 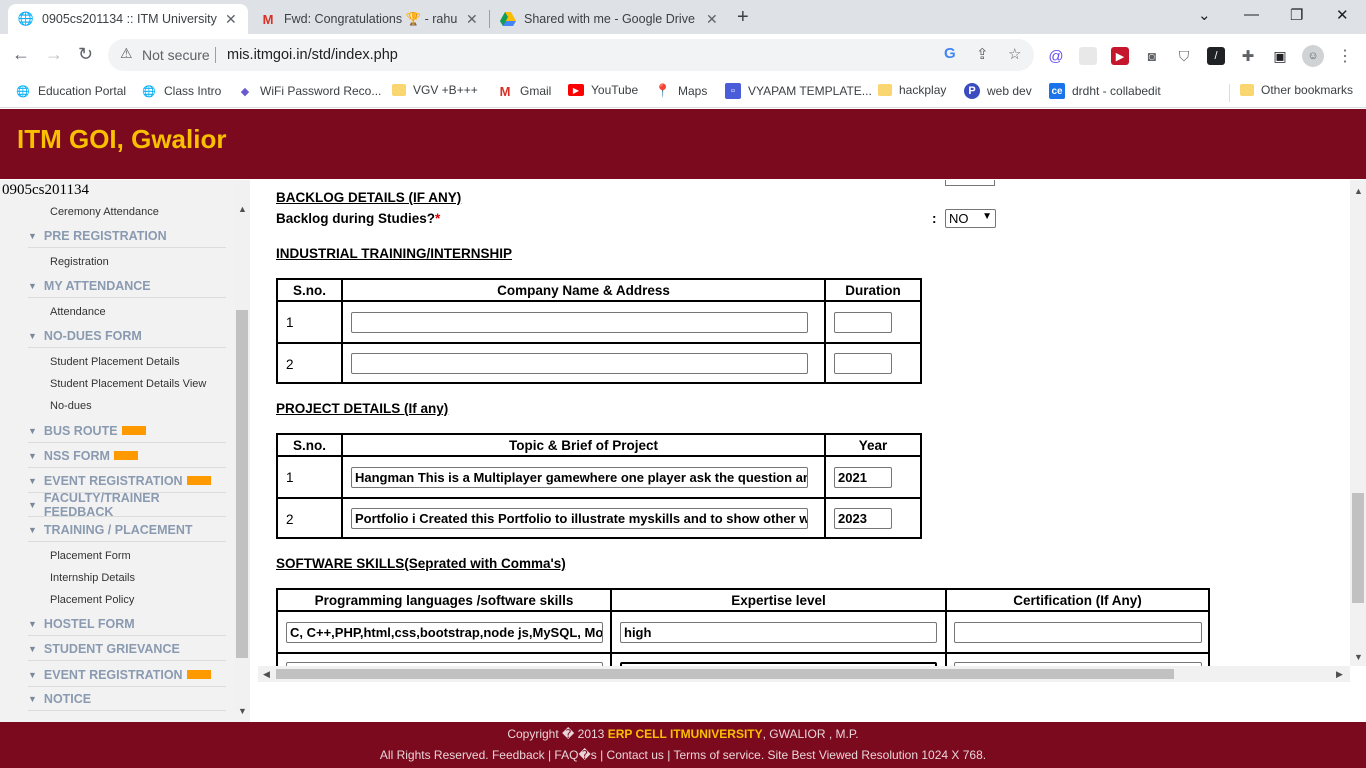 I want to click on tab-drive: Shared with me - Google Drive ✕, so click(x=609, y=19).